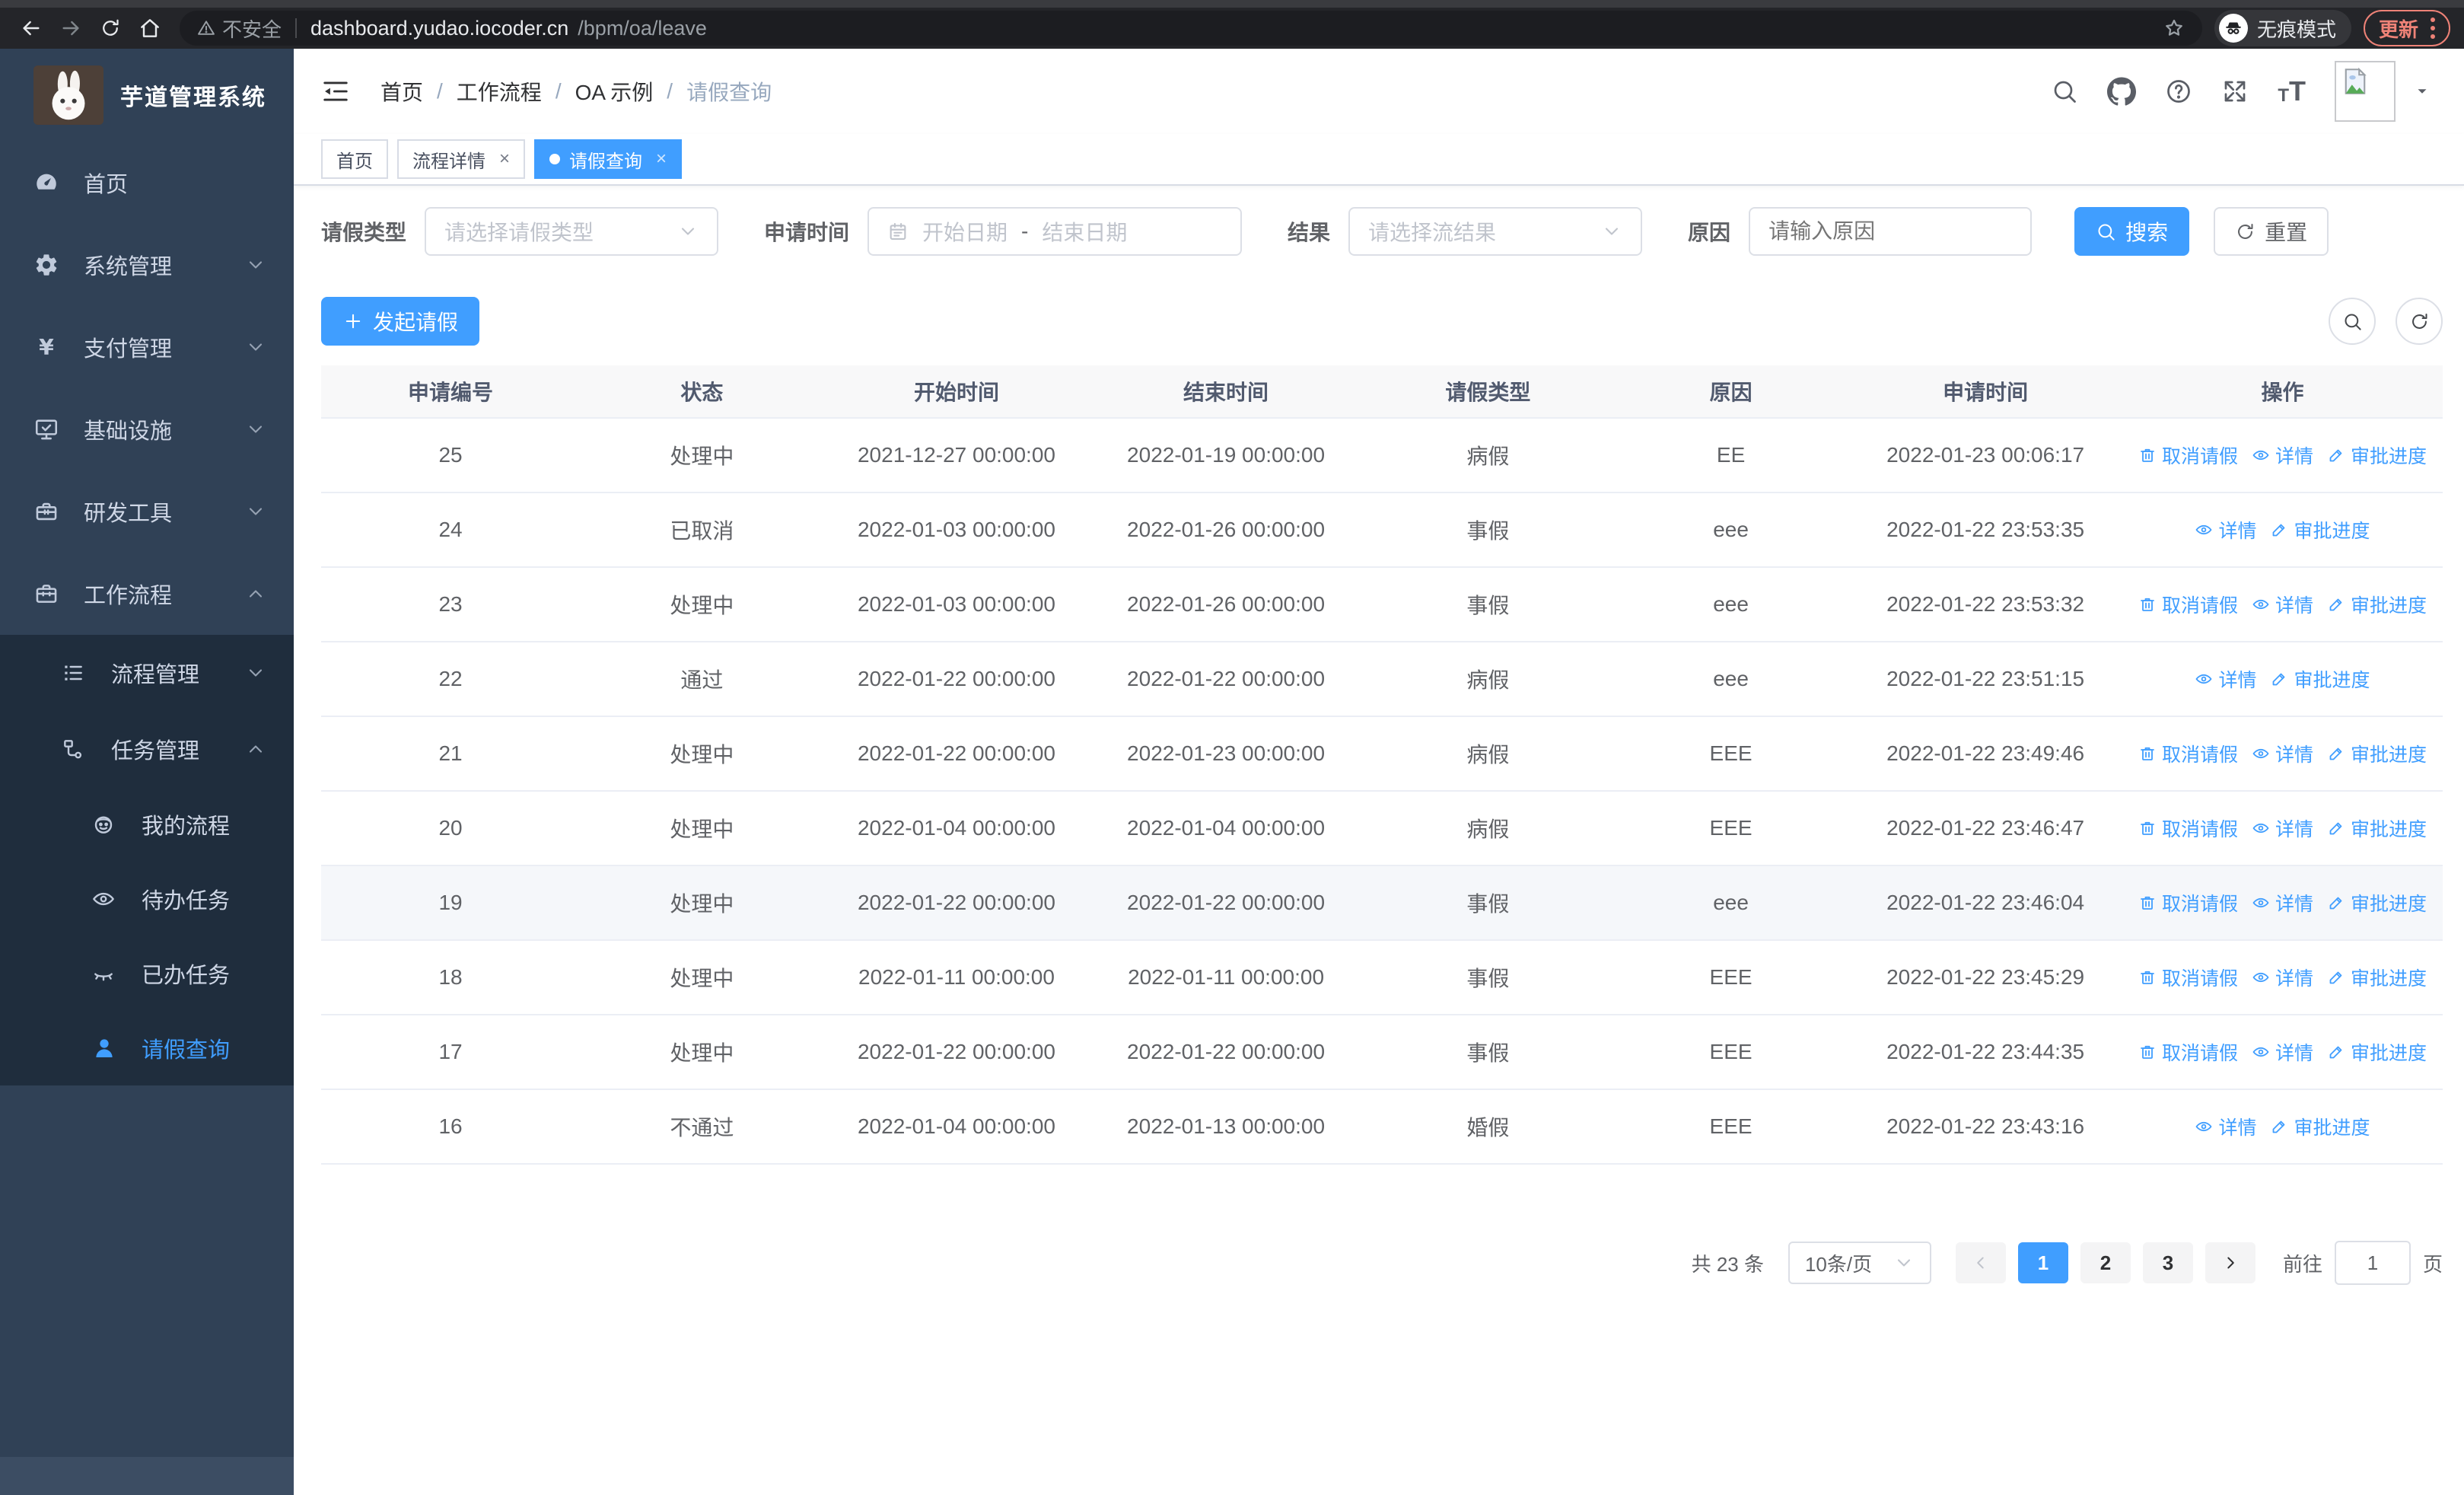  What do you see at coordinates (608, 159) in the screenshot?
I see `tab-leave-query: 请假查询 ×` at bounding box center [608, 159].